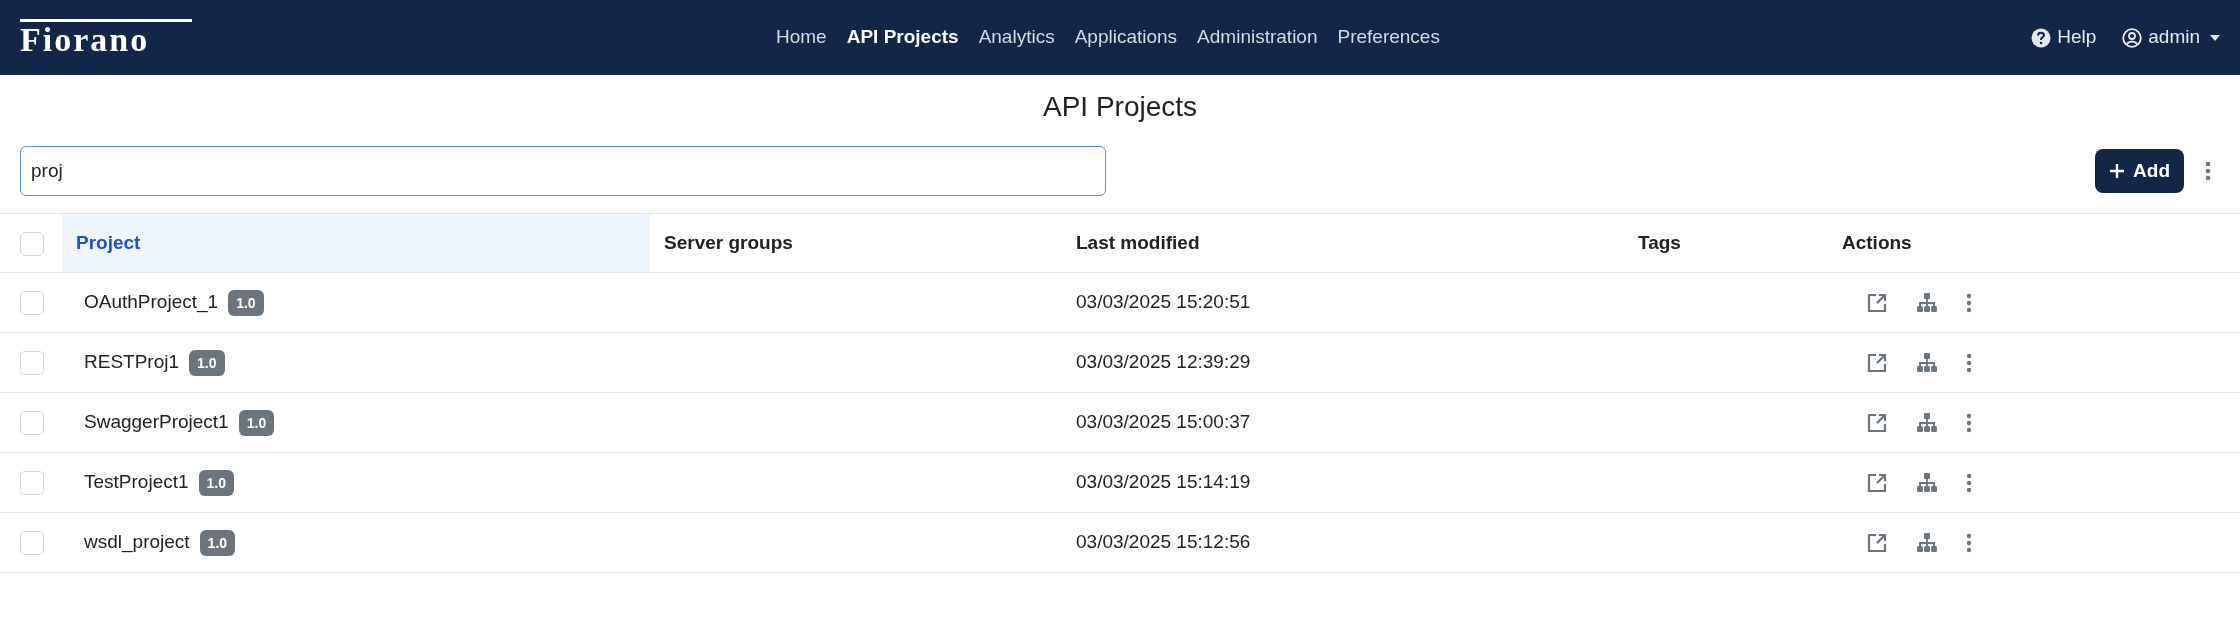  What do you see at coordinates (2139, 171) in the screenshot?
I see `add-button: Add` at bounding box center [2139, 171].